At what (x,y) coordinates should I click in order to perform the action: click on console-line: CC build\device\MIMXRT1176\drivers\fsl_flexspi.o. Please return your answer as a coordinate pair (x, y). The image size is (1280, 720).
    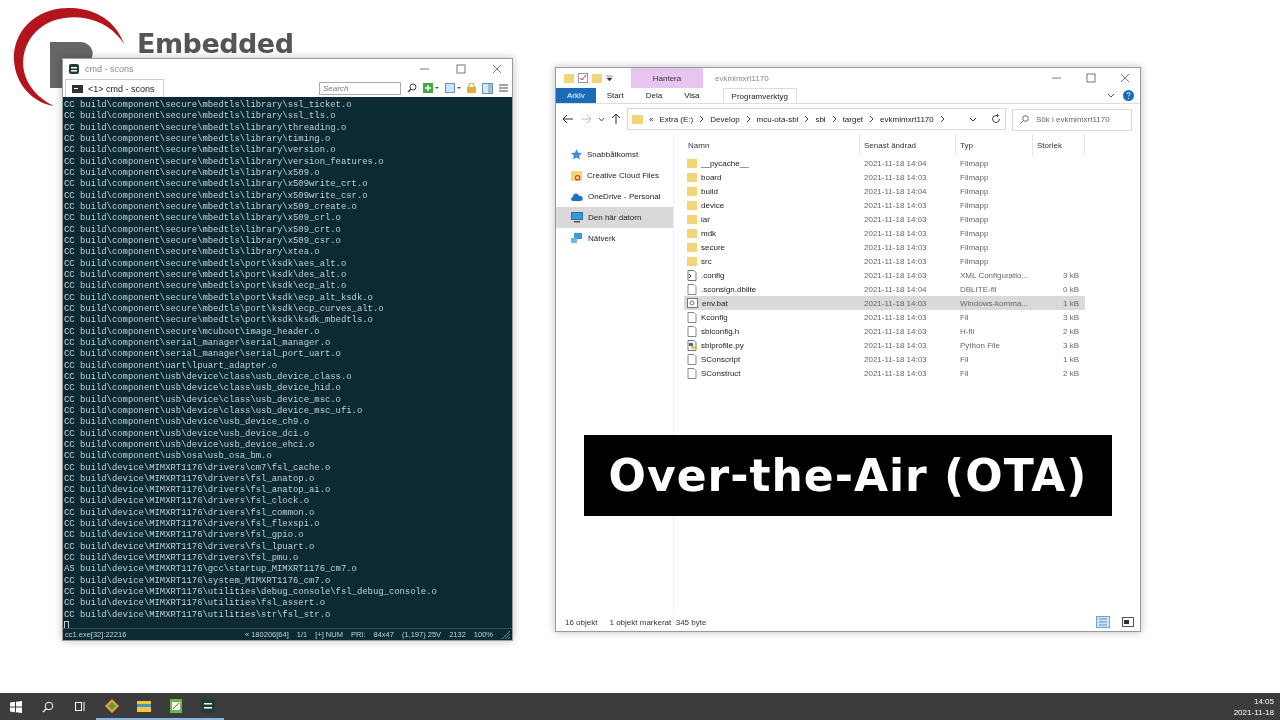
    Looking at the image, I should click on (192, 524).